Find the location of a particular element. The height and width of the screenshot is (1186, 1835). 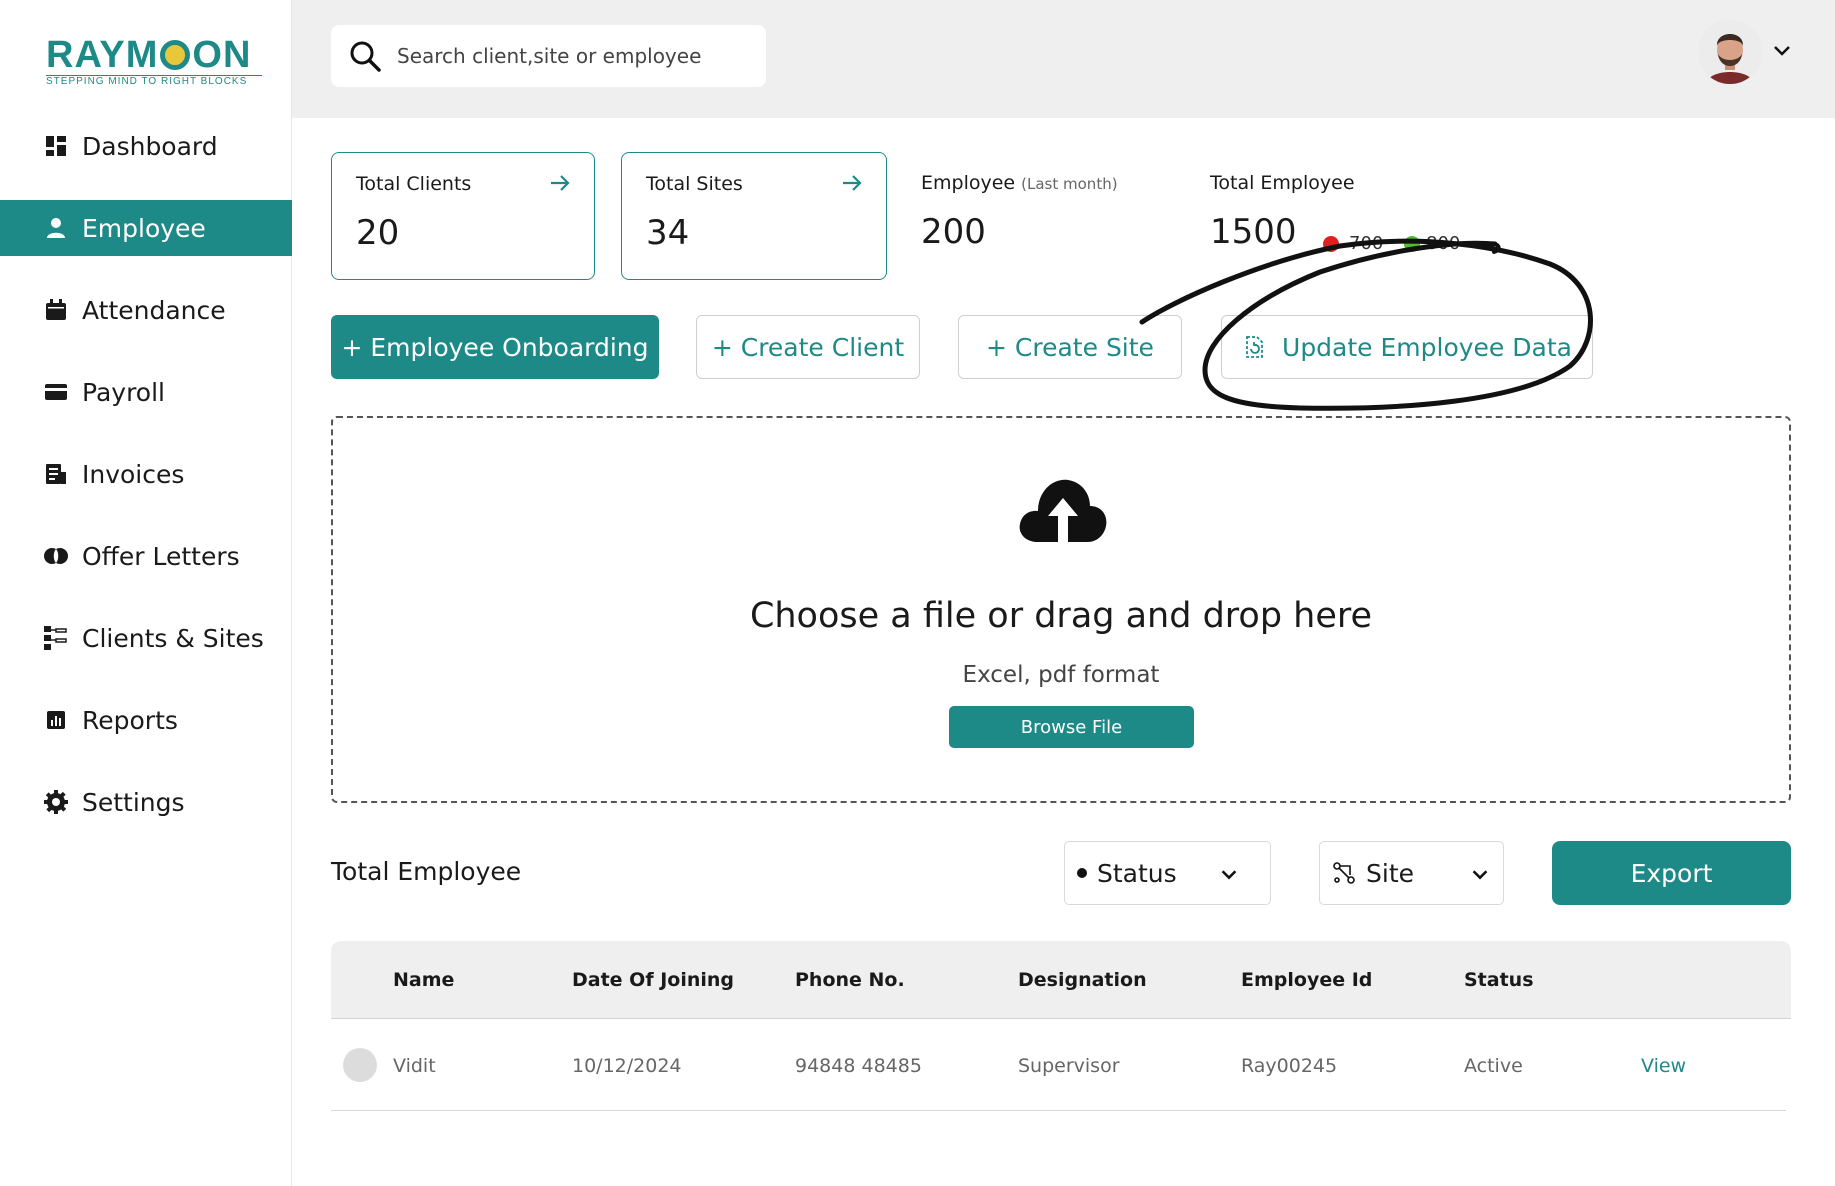

sidebar-item-invoices: Invoices is located at coordinates (146, 474).